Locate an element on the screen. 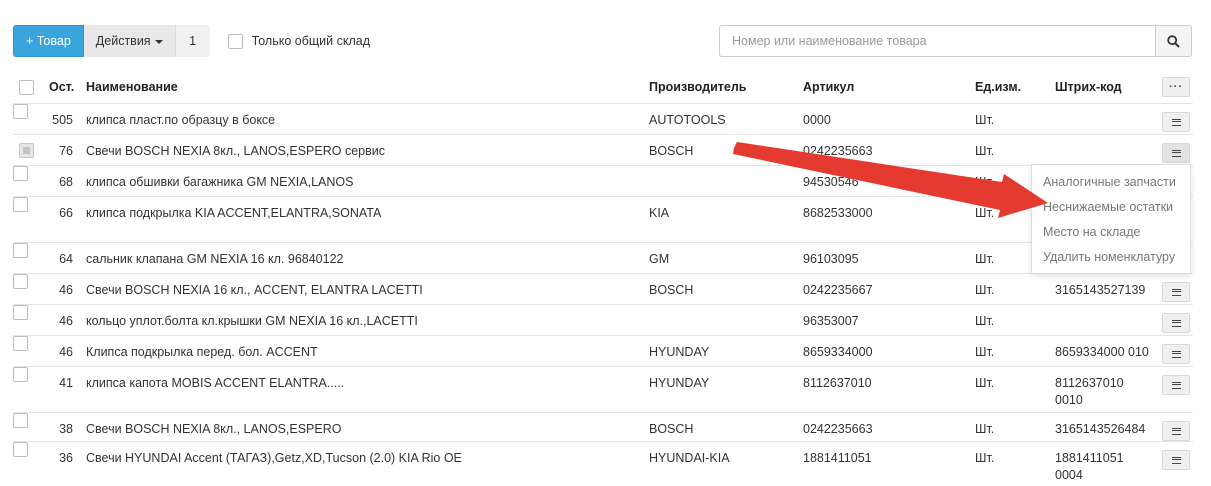 This screenshot has width=1211, height=486. header-barcode: Штрих-код is located at coordinates (1088, 87).